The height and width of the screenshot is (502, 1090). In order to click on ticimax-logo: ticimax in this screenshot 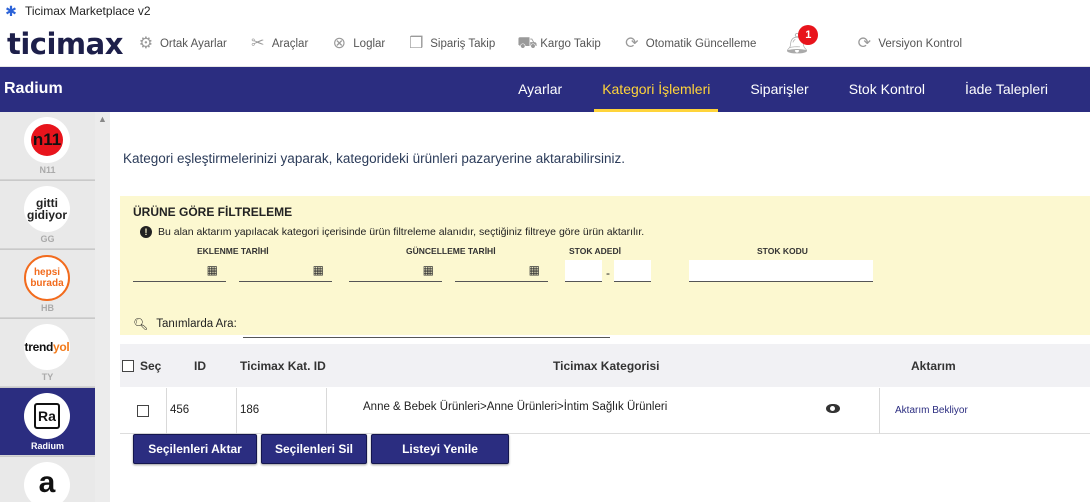, I will do `click(65, 44)`.